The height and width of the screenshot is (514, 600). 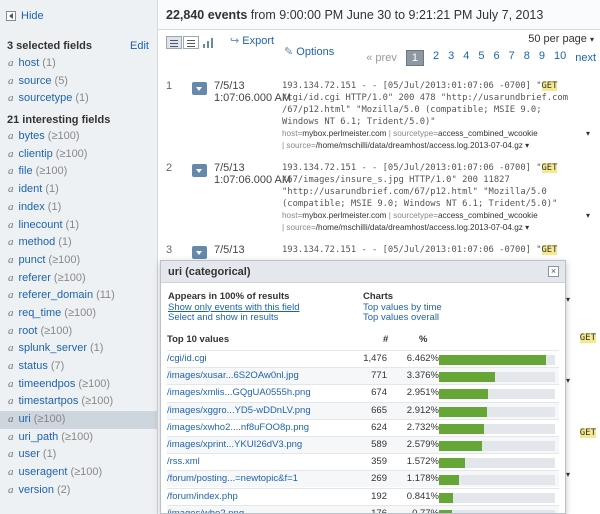 What do you see at coordinates (78, 367) in the screenshot?
I see `sidebar-field-status: a status (7)` at bounding box center [78, 367].